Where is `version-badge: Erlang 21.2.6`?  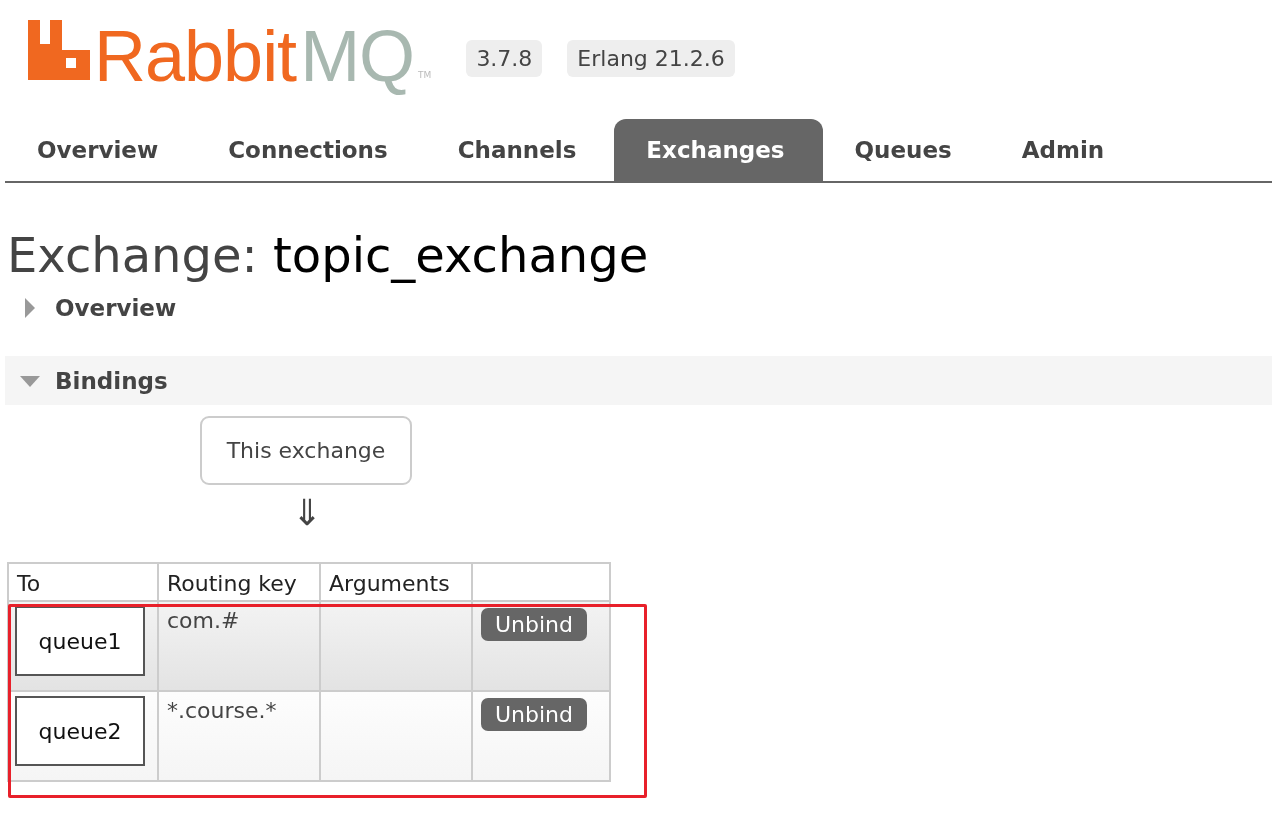 version-badge: Erlang 21.2.6 is located at coordinates (651, 58).